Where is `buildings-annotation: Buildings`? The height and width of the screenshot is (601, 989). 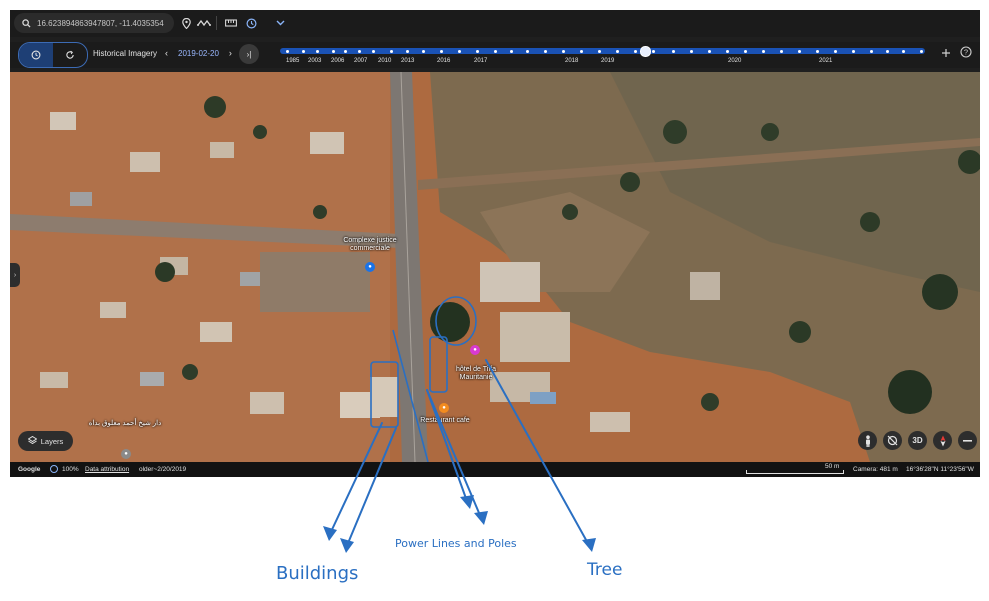
buildings-annotation: Buildings is located at coordinates (317, 573).